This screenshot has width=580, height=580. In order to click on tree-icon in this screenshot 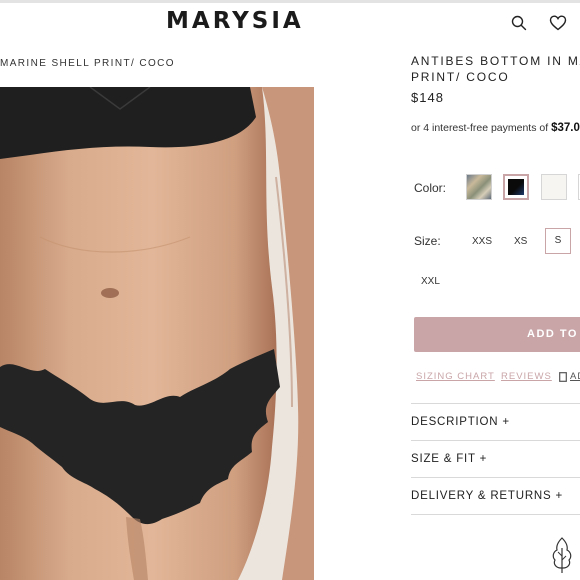, I will do `click(562, 555)`.